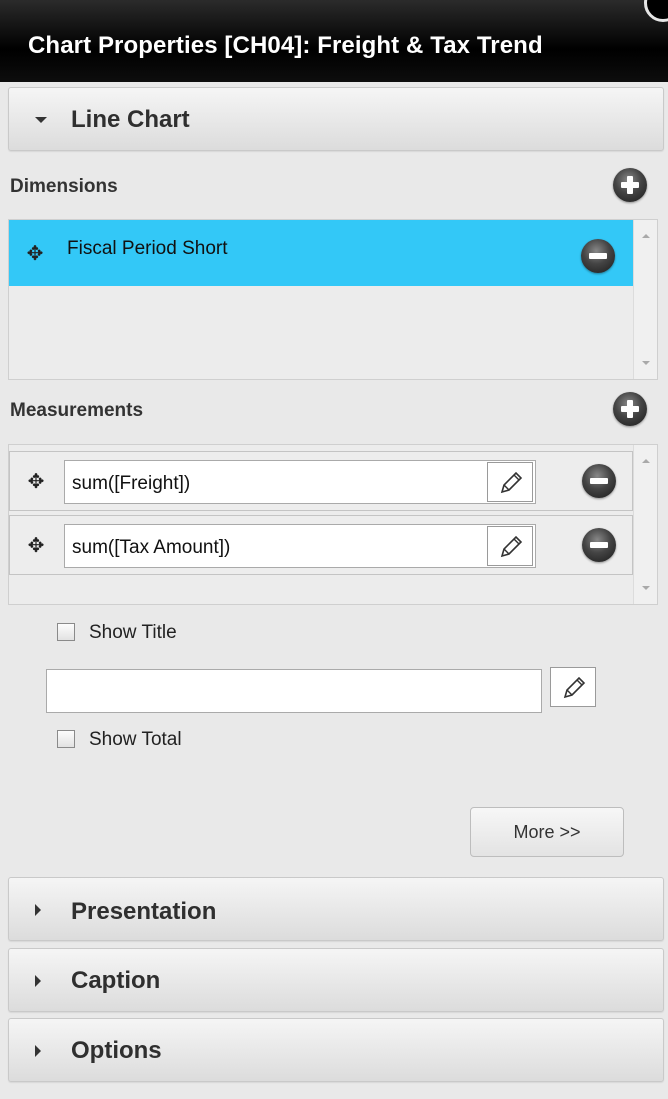 The image size is (668, 1099). Describe the element at coordinates (131, 483) in the screenshot. I see `measurement-expression: sum([Freight])` at that location.